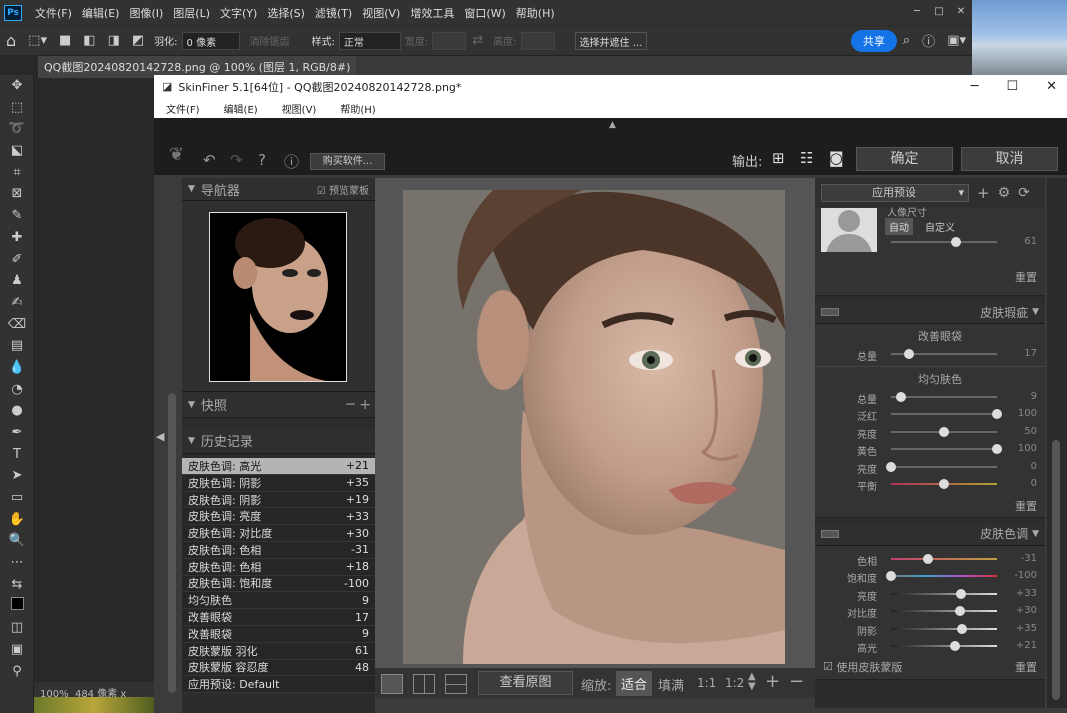 The width and height of the screenshot is (1067, 713). Describe the element at coordinates (146, 13) in the screenshot. I see `ps-menu-item: 图像(I)` at that location.